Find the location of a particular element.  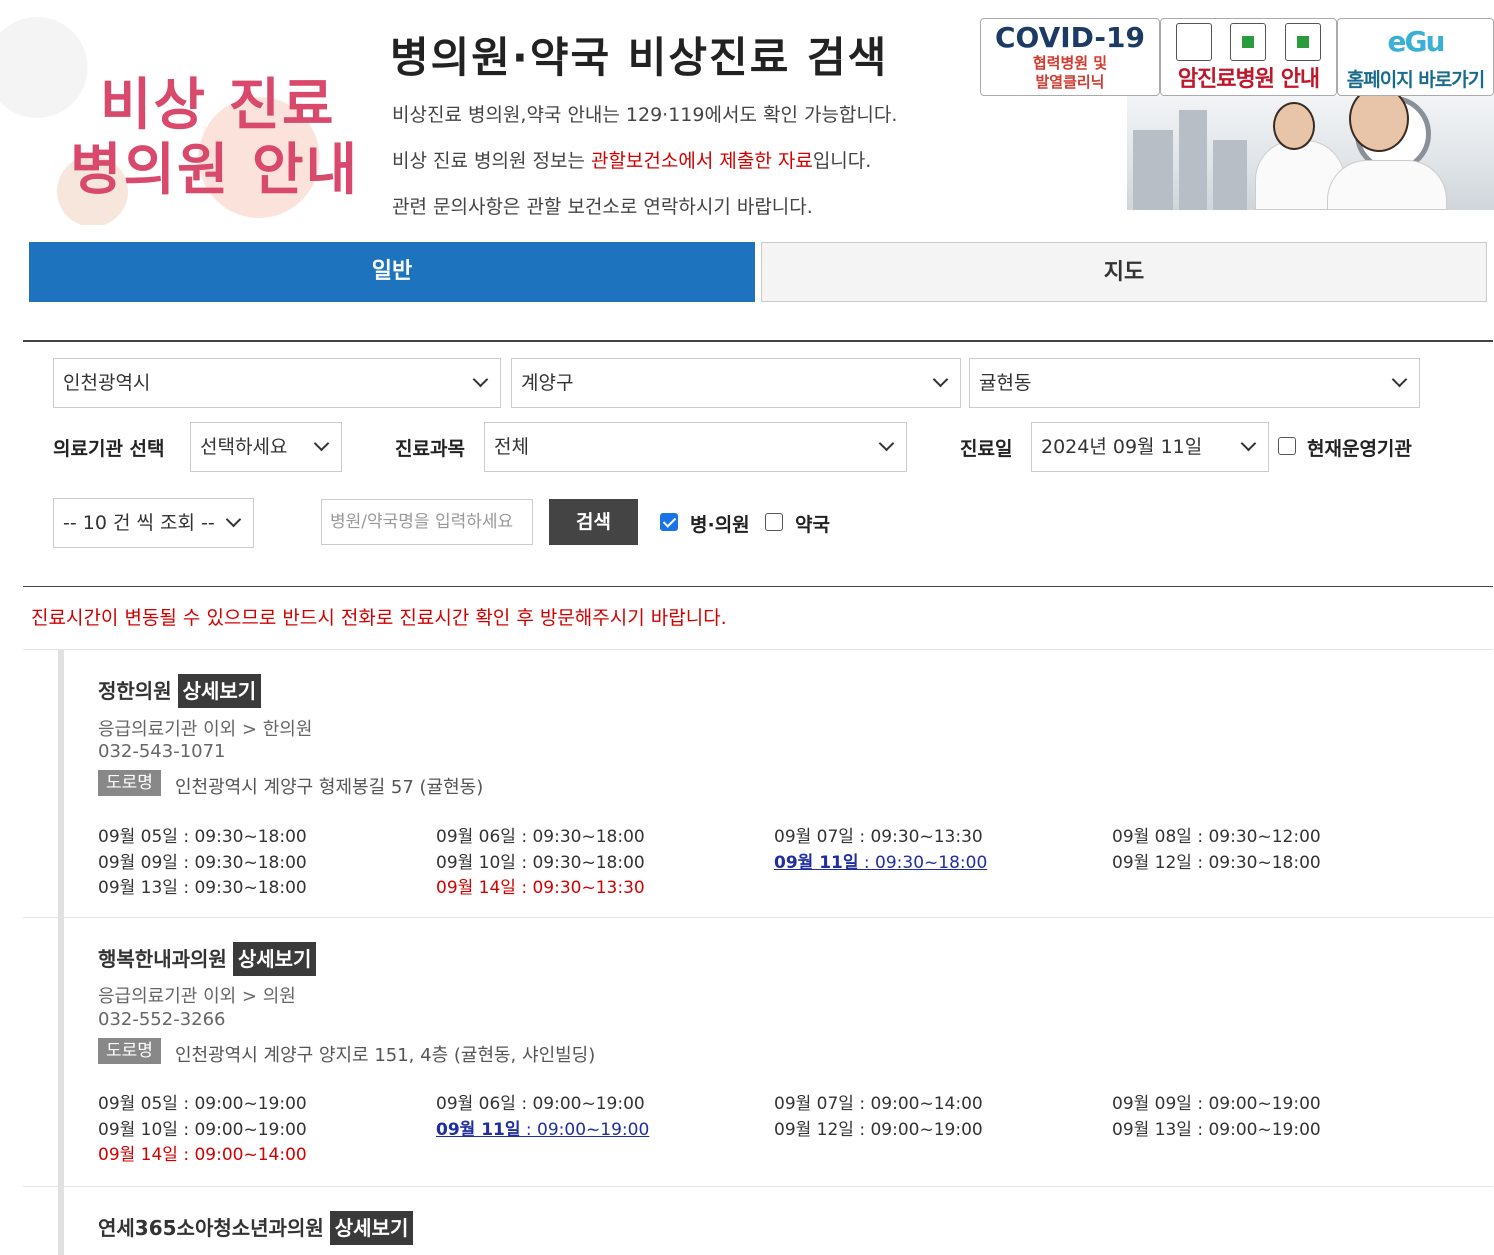

schedule-entry: 09월 07일 : 09:30~13:30 is located at coordinates (878, 834).